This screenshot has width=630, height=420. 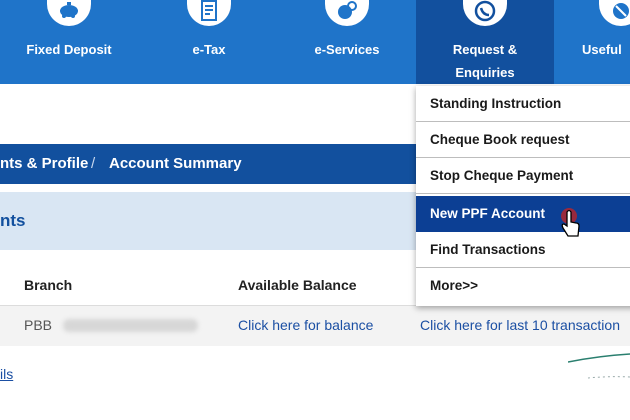 What do you see at coordinates (38, 325) in the screenshot?
I see `branch-cell: PBB` at bounding box center [38, 325].